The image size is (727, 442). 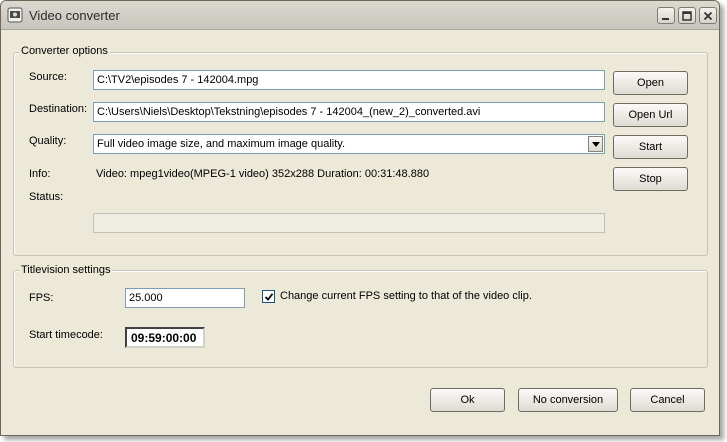 What do you see at coordinates (650, 115) in the screenshot?
I see `open-url-button: Open Url` at bounding box center [650, 115].